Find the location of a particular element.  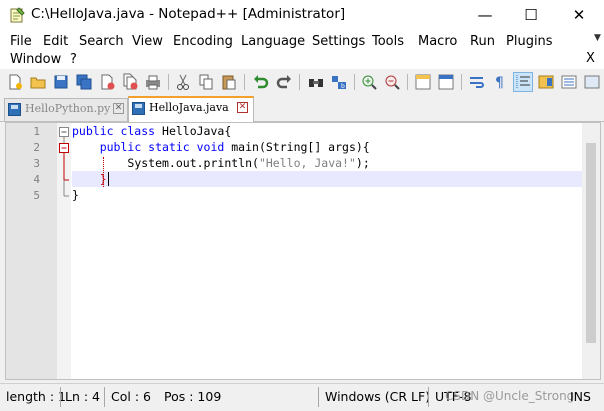

print-icon is located at coordinates (153, 82).